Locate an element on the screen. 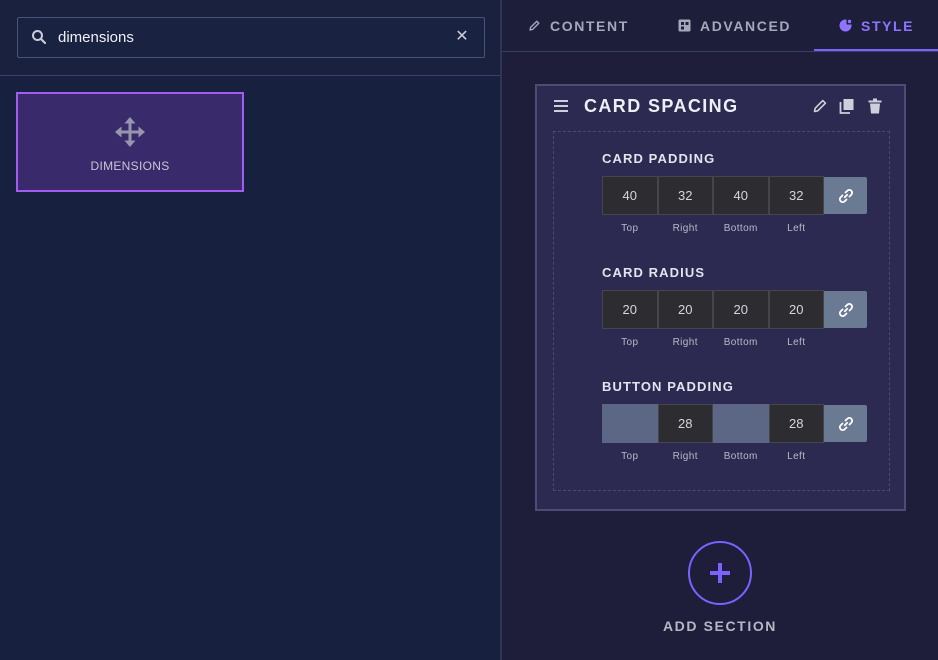 This screenshot has width=938, height=660. edit-icon is located at coordinates (820, 106).